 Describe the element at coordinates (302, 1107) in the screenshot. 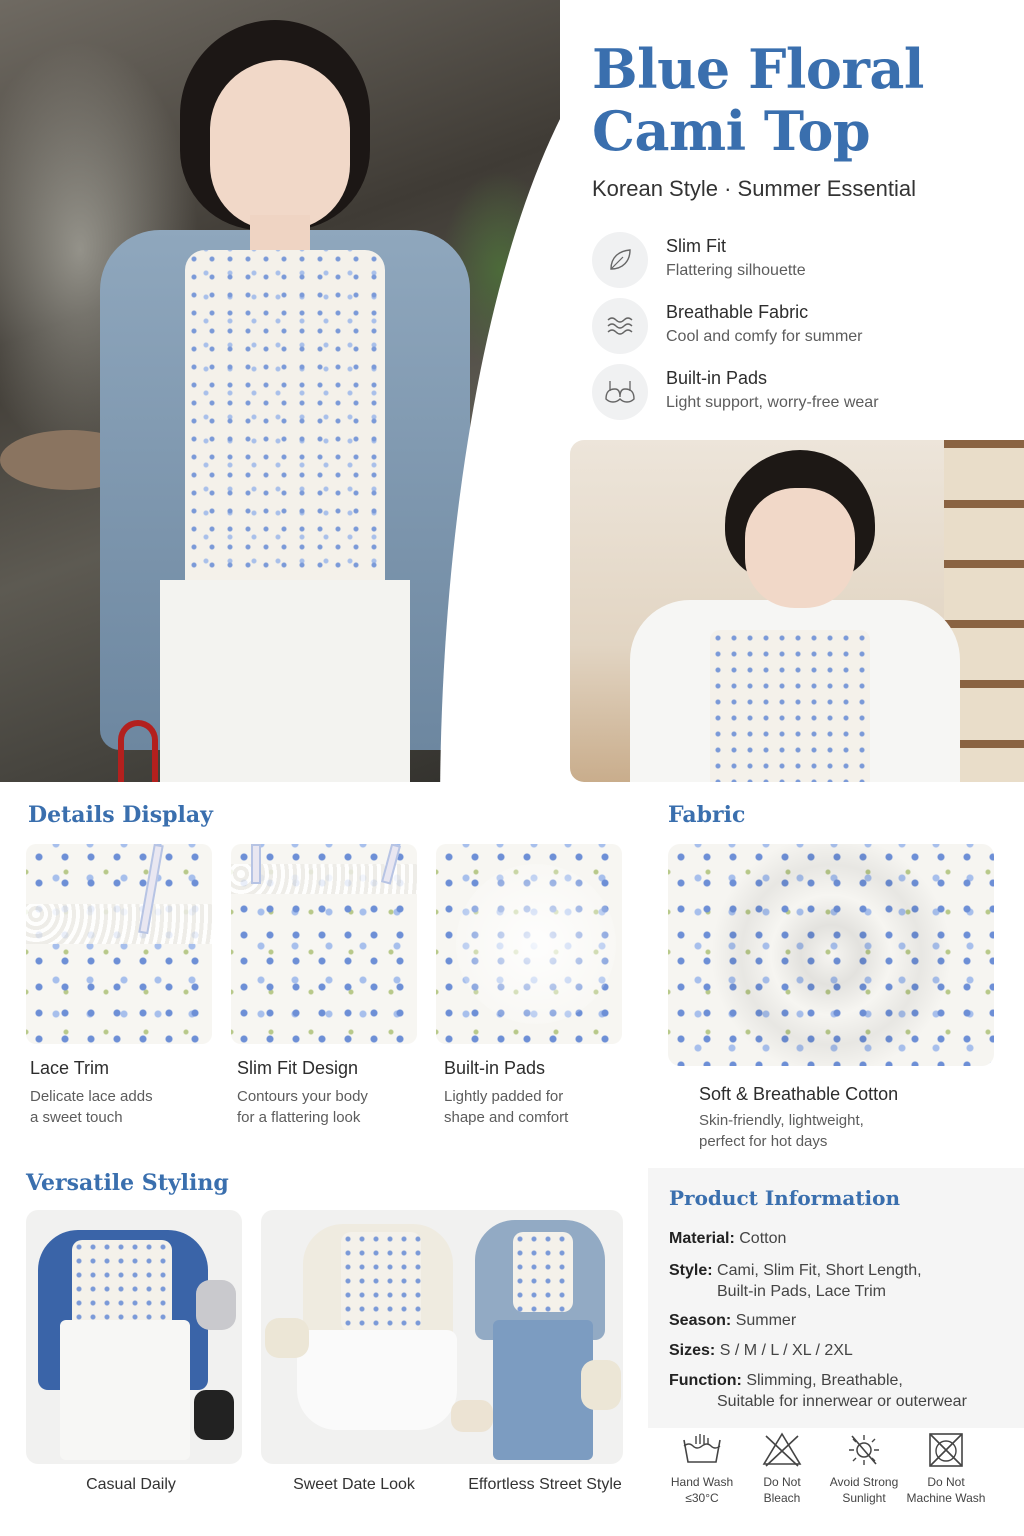

I see `detail-desc: Contours your body for a flattering look` at that location.